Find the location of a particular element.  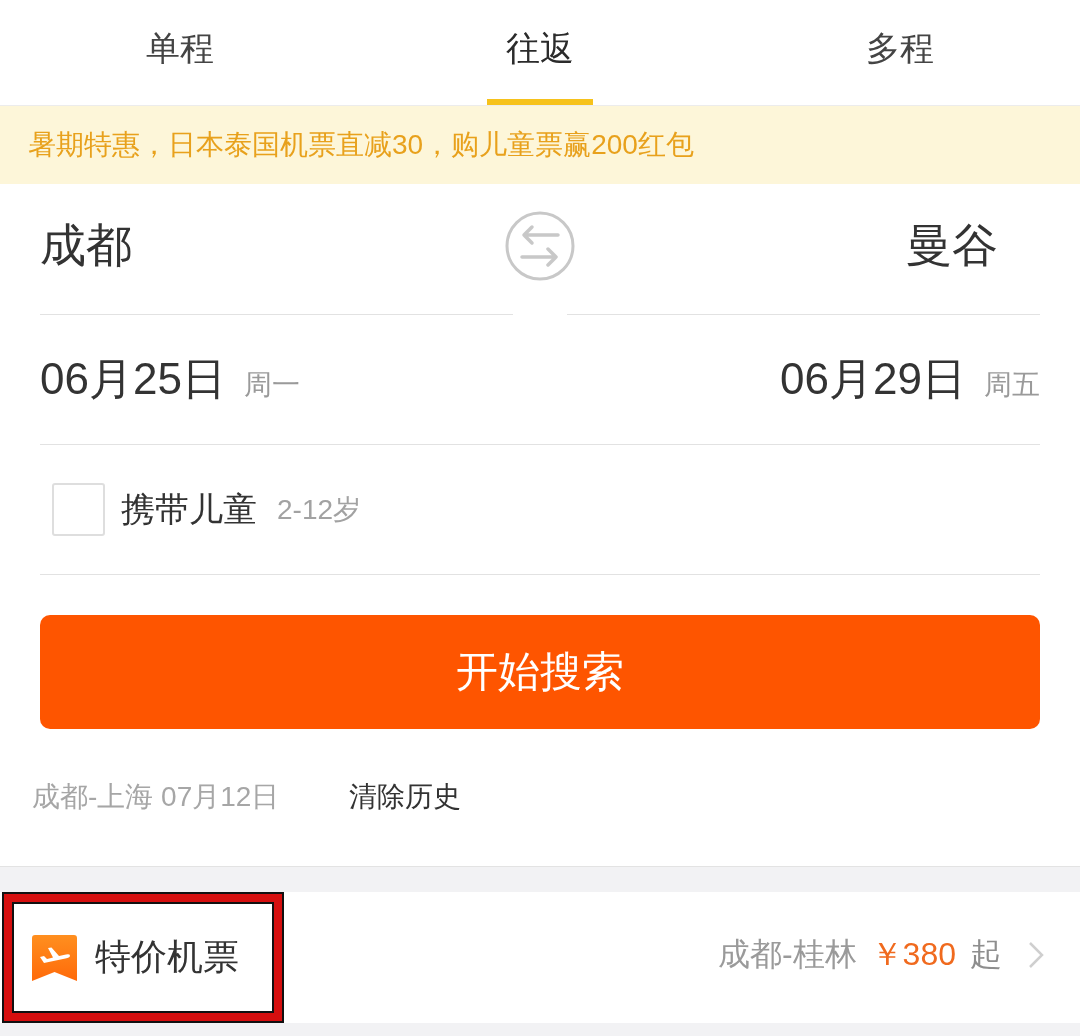

trip-type-tab: 多程 is located at coordinates (900, 52).